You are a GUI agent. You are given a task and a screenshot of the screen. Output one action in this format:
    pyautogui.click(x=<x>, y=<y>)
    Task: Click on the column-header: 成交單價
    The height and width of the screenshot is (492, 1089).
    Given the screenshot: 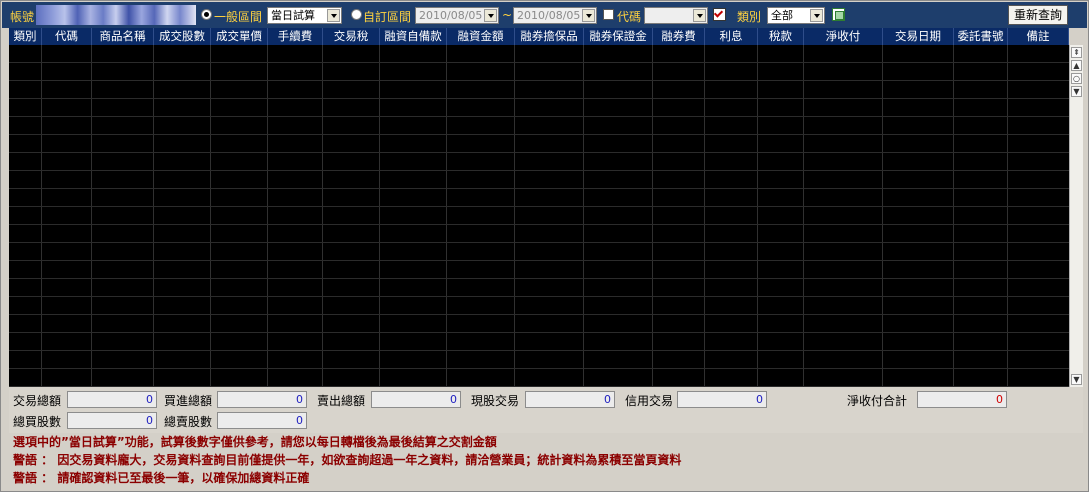 What is the action you would take?
    pyautogui.click(x=239, y=36)
    